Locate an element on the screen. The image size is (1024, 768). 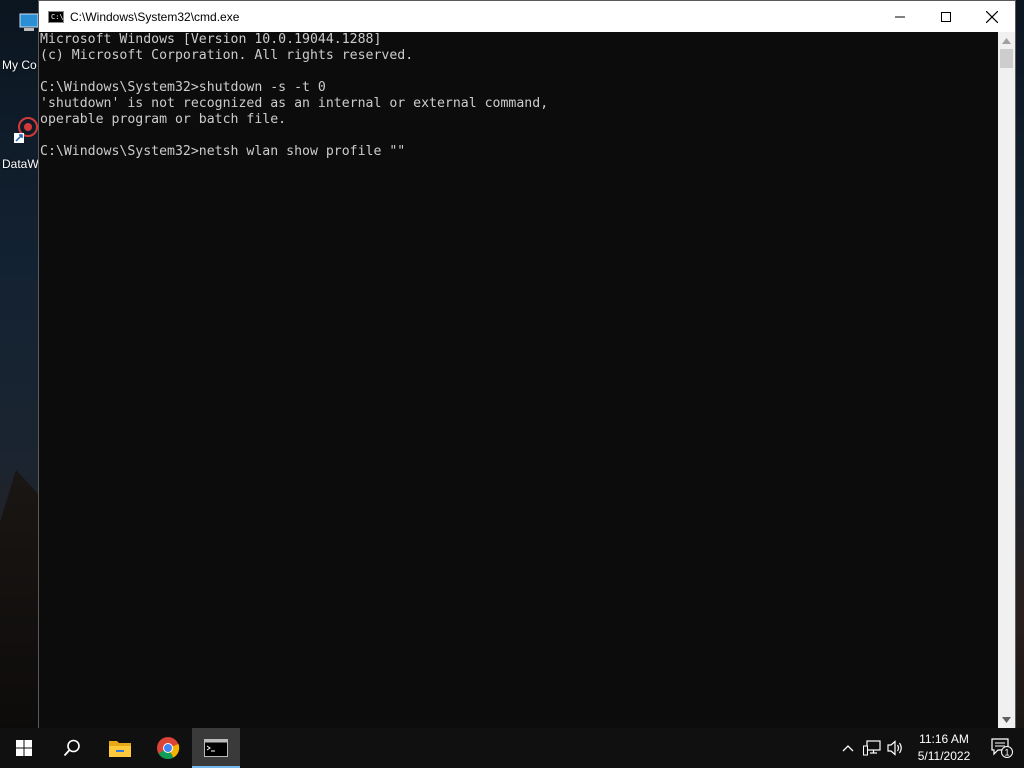
desktop-wallpaper-silhouette is located at coordinates (20, 600).